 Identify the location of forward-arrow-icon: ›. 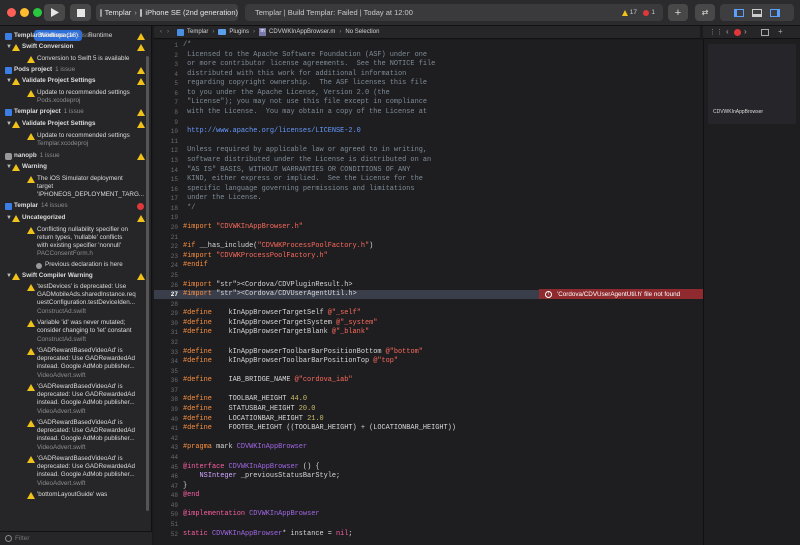
(168, 32).